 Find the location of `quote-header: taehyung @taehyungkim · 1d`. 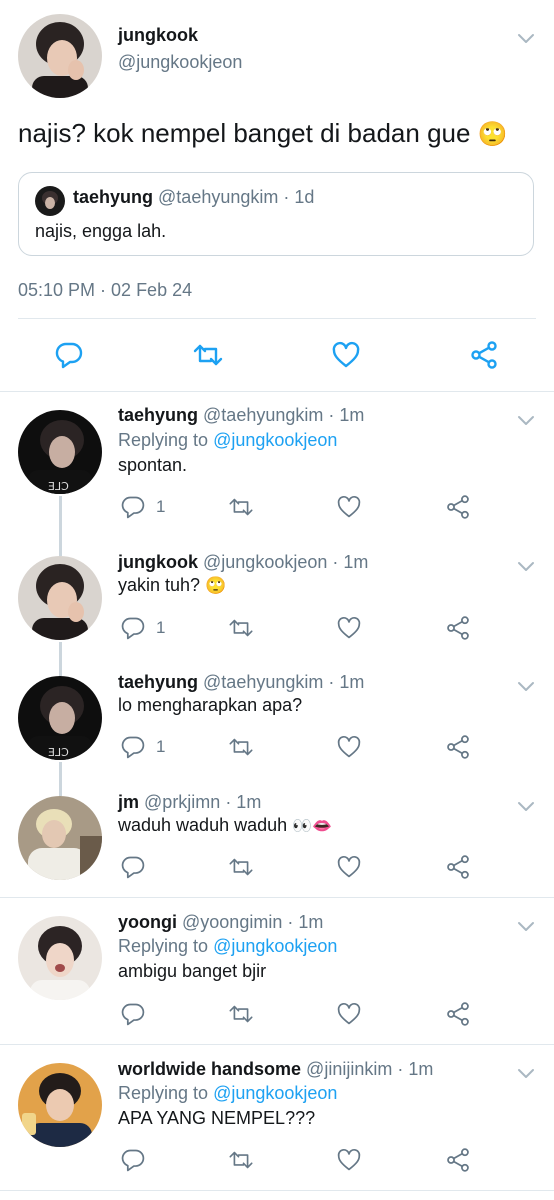

quote-header: taehyung @taehyungkim · 1d is located at coordinates (193, 197).